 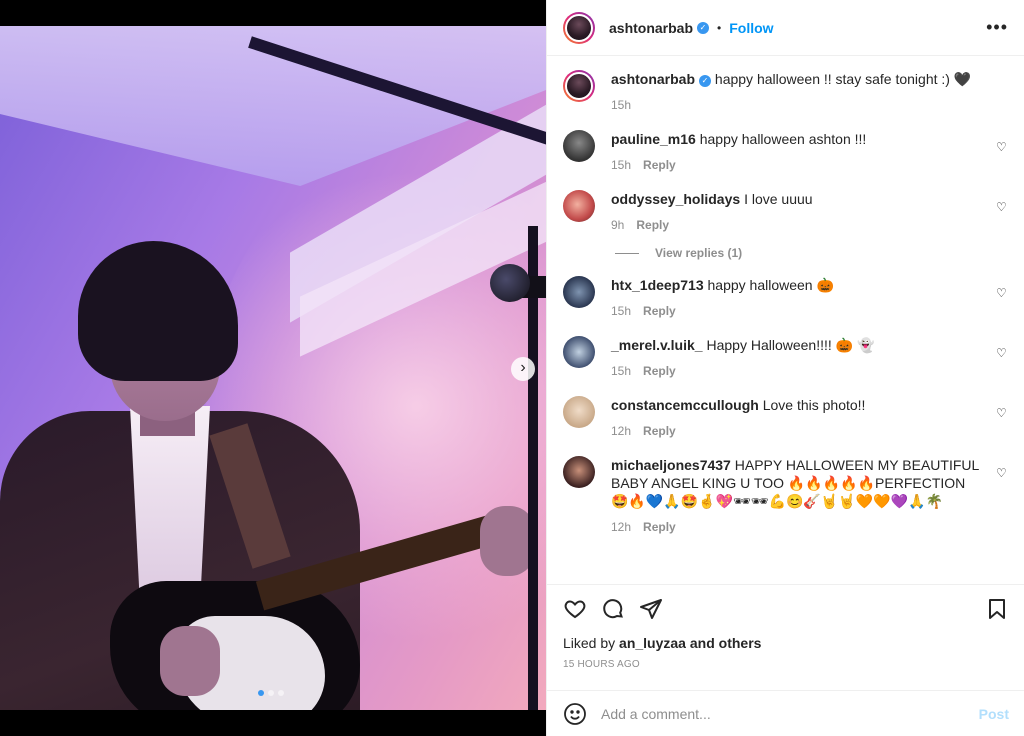 What do you see at coordinates (671, 465) in the screenshot?
I see `comment-username: michaeljones7437` at bounding box center [671, 465].